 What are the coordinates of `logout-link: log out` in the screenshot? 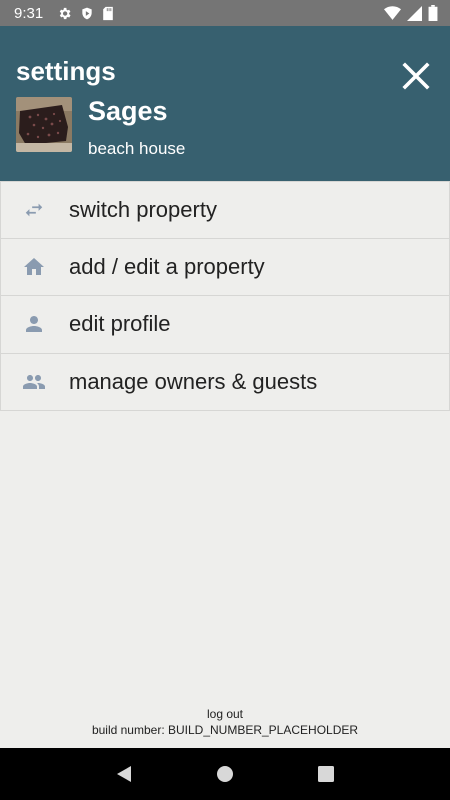 It's located at (225, 714).